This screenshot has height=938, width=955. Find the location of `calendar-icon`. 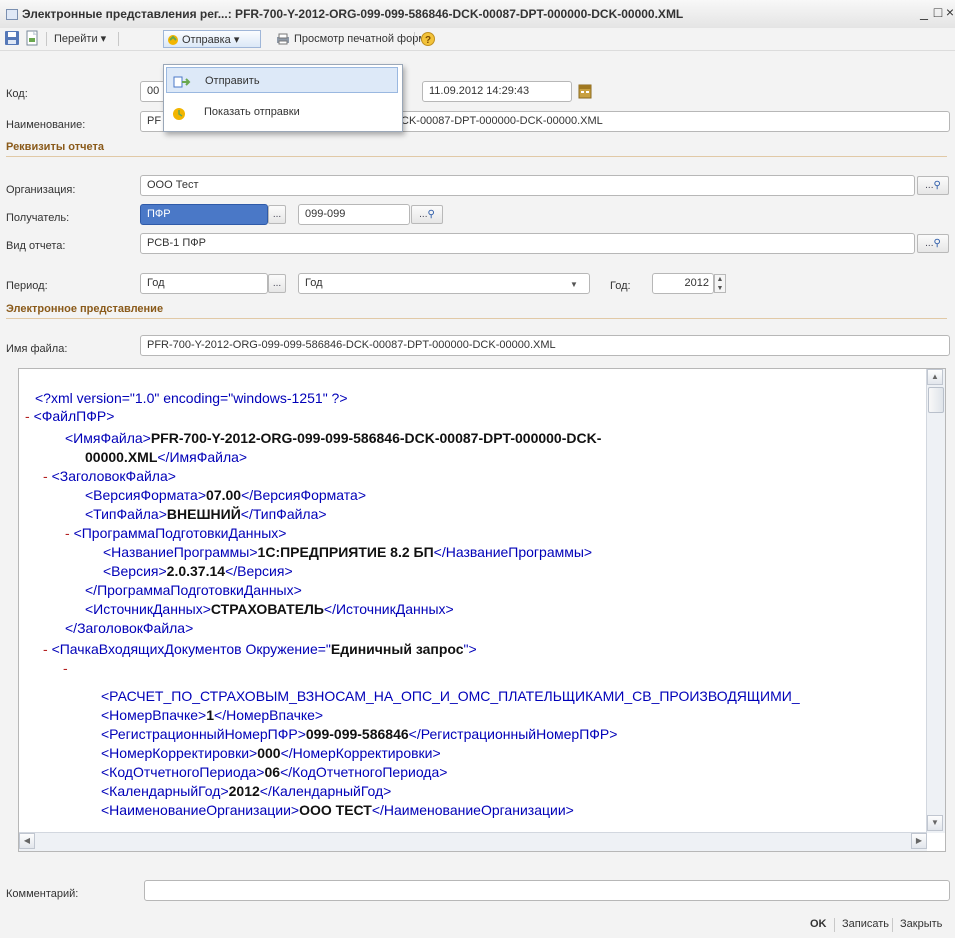

calendar-icon is located at coordinates (585, 92).